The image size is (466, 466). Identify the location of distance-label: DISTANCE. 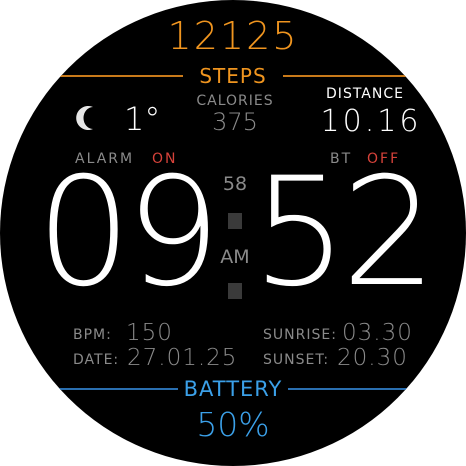
(365, 94).